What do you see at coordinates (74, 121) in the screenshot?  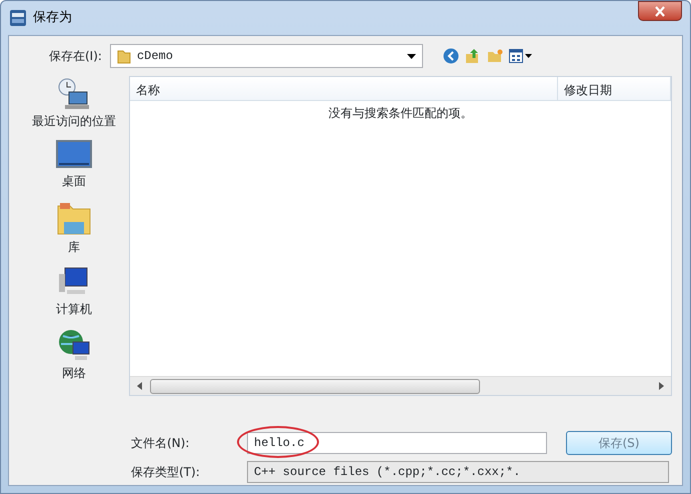 I see `sidebar-item: 最近访问的位置` at bounding box center [74, 121].